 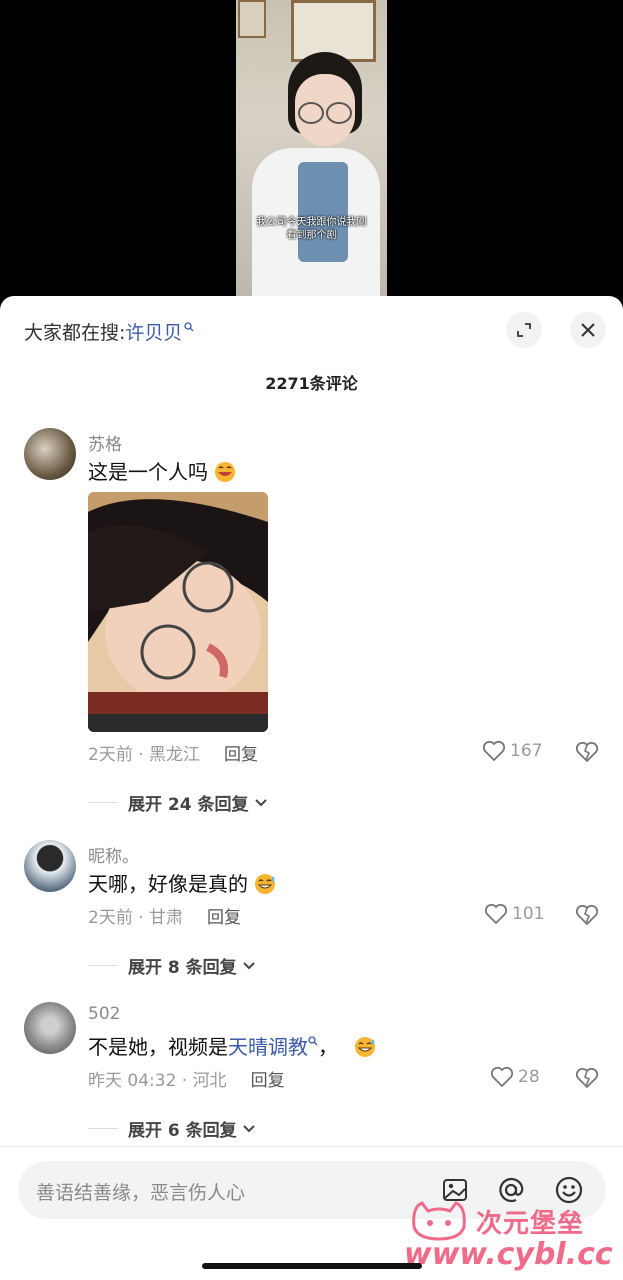 I want to click on like-button: 101, so click(x=514, y=914).